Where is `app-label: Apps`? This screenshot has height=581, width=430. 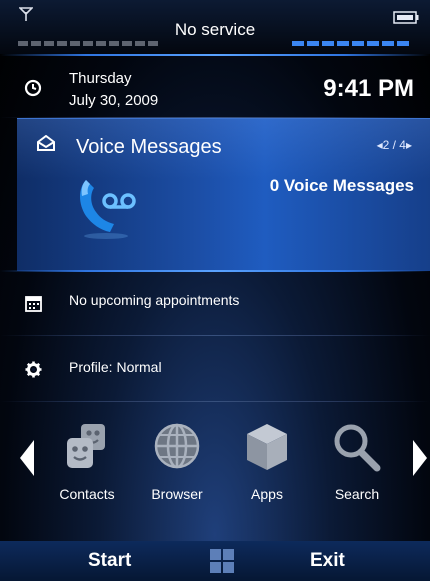 app-label: Apps is located at coordinates (267, 494).